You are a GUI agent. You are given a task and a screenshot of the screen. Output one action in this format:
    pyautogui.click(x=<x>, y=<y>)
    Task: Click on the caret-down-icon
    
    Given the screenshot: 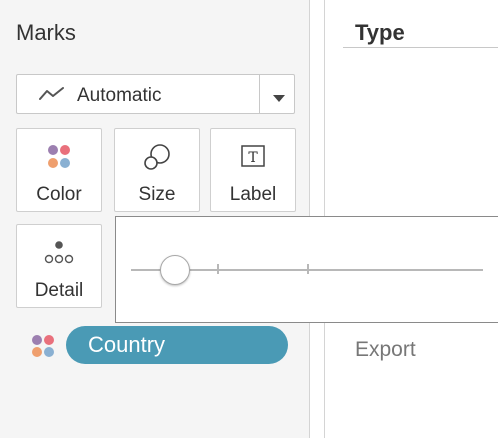 What is the action you would take?
    pyautogui.click(x=279, y=100)
    